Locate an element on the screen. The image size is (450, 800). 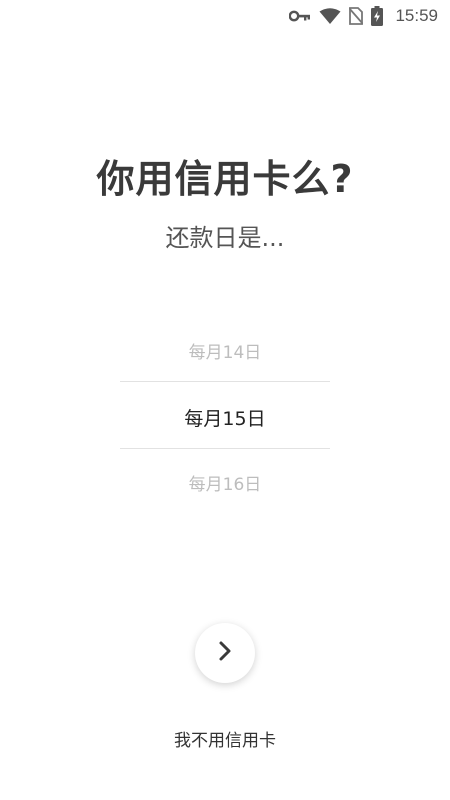
chevron-right-icon is located at coordinates (225, 653).